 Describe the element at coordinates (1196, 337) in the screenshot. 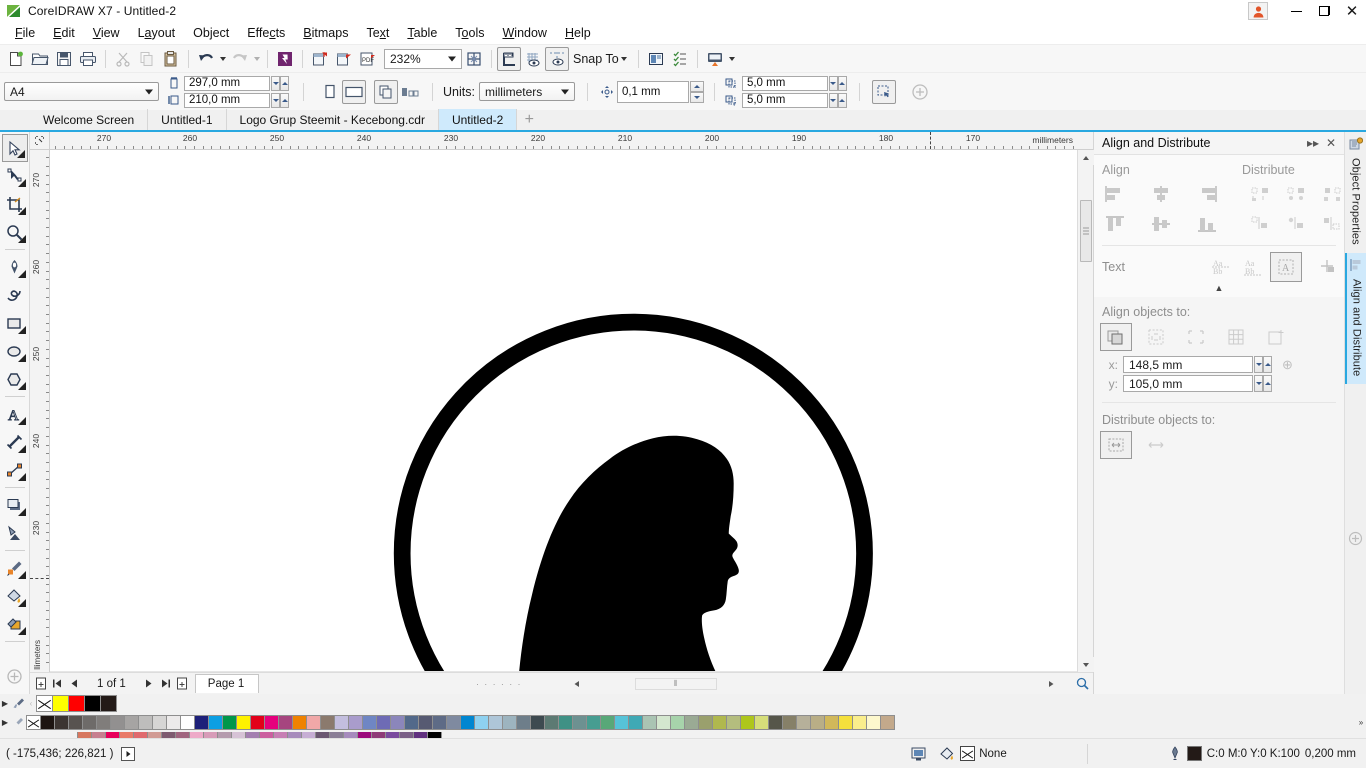

I see `align-to-page-center-button` at that location.